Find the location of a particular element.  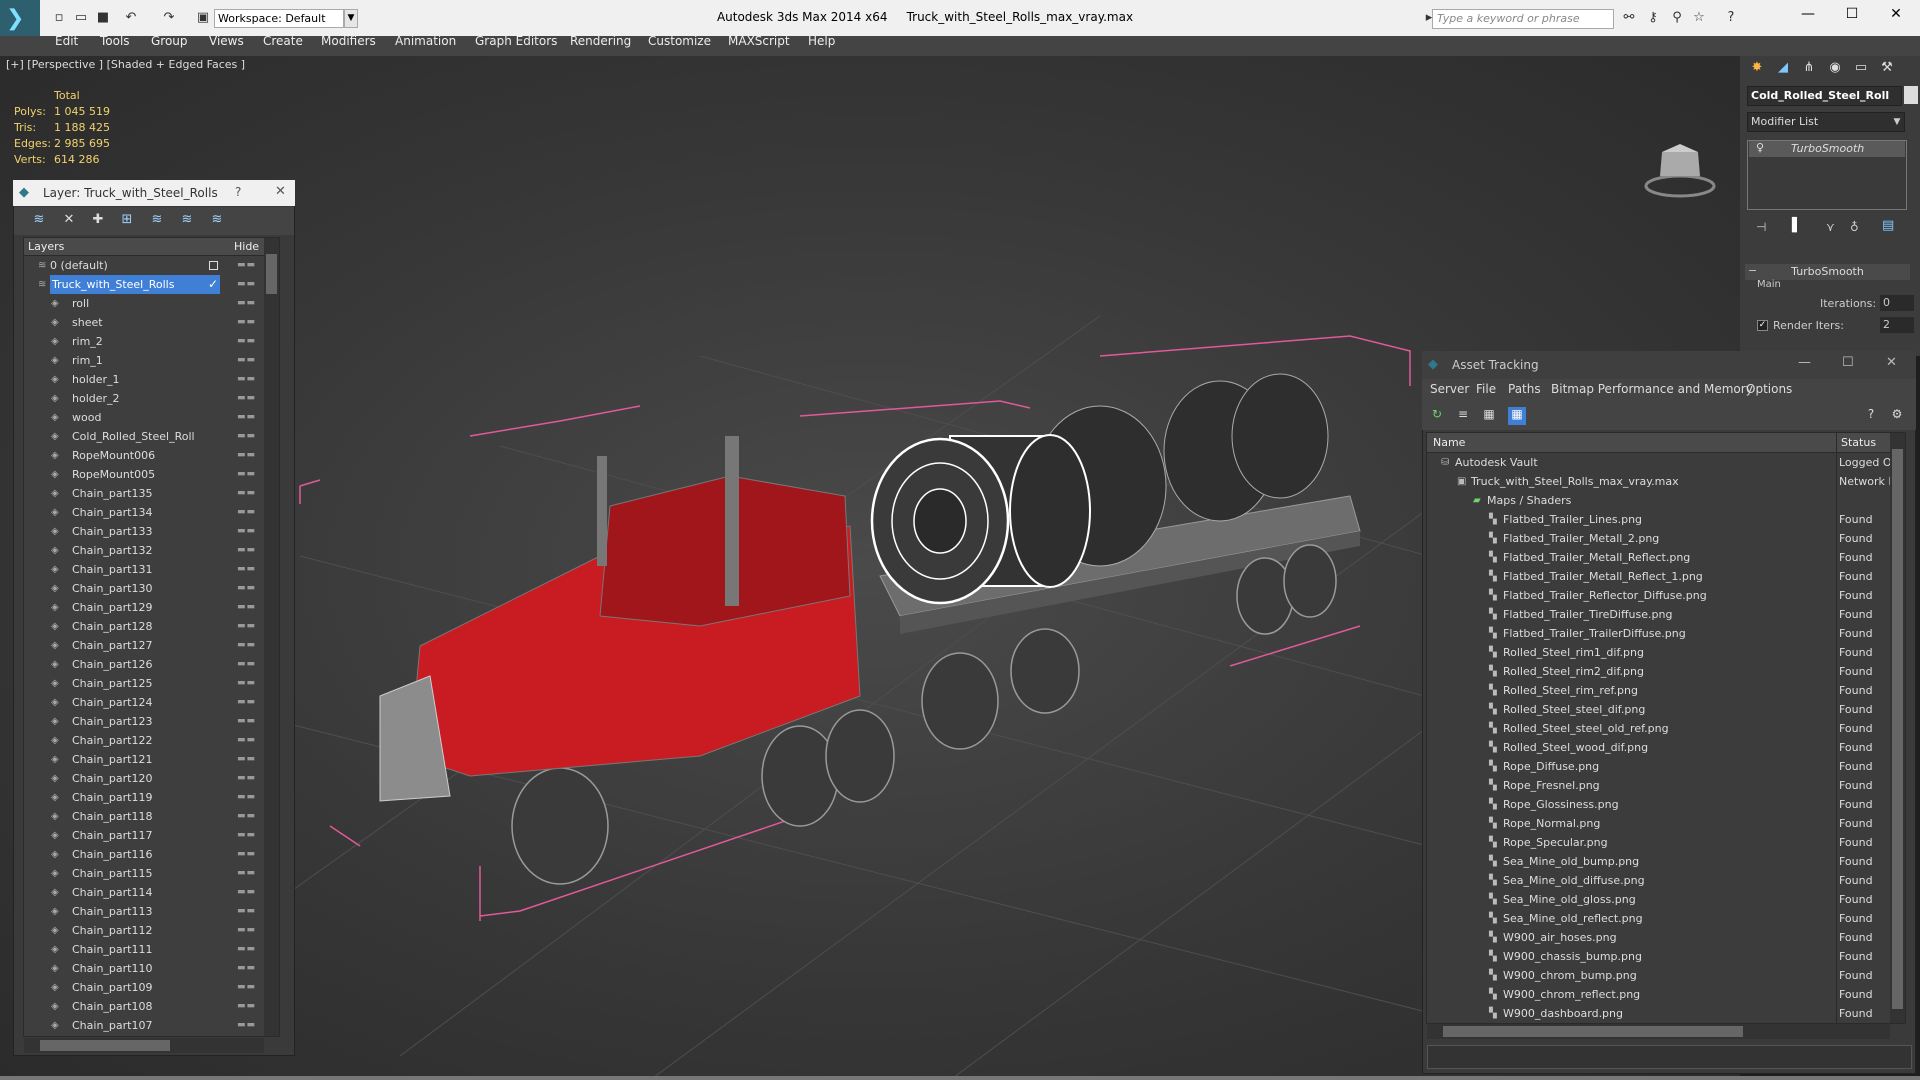

layer-row: ◈ Chain_part107 ▬▬ is located at coordinates (151, 1025).